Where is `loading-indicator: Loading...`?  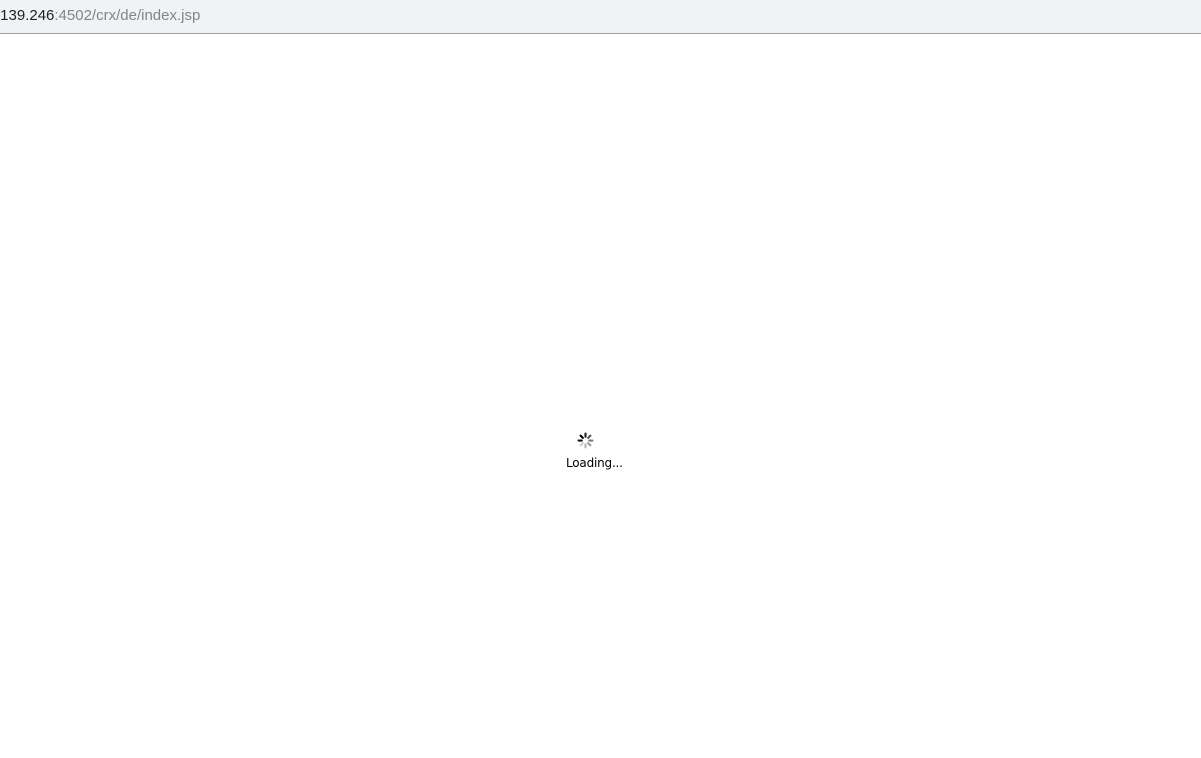 loading-indicator: Loading... is located at coordinates (594, 452).